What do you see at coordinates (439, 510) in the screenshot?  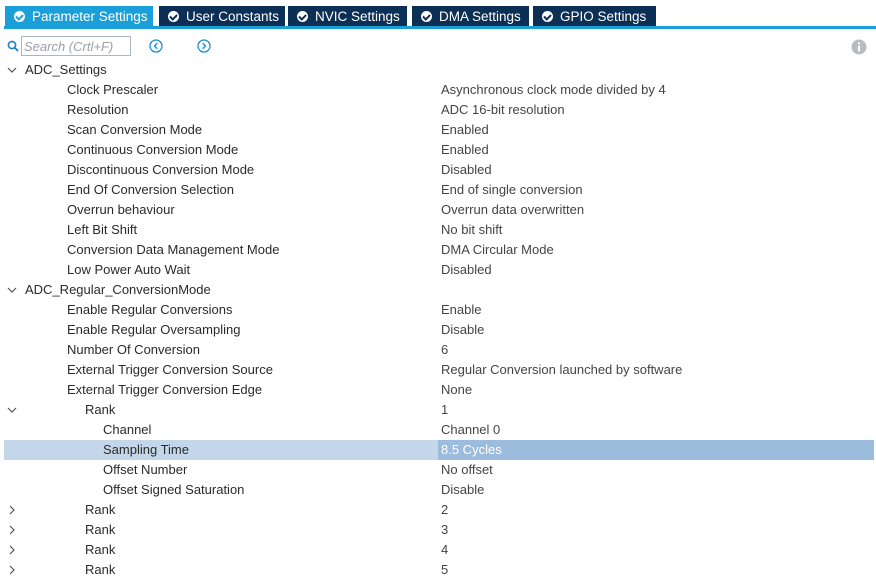 I see `tree-row: Rank 2` at bounding box center [439, 510].